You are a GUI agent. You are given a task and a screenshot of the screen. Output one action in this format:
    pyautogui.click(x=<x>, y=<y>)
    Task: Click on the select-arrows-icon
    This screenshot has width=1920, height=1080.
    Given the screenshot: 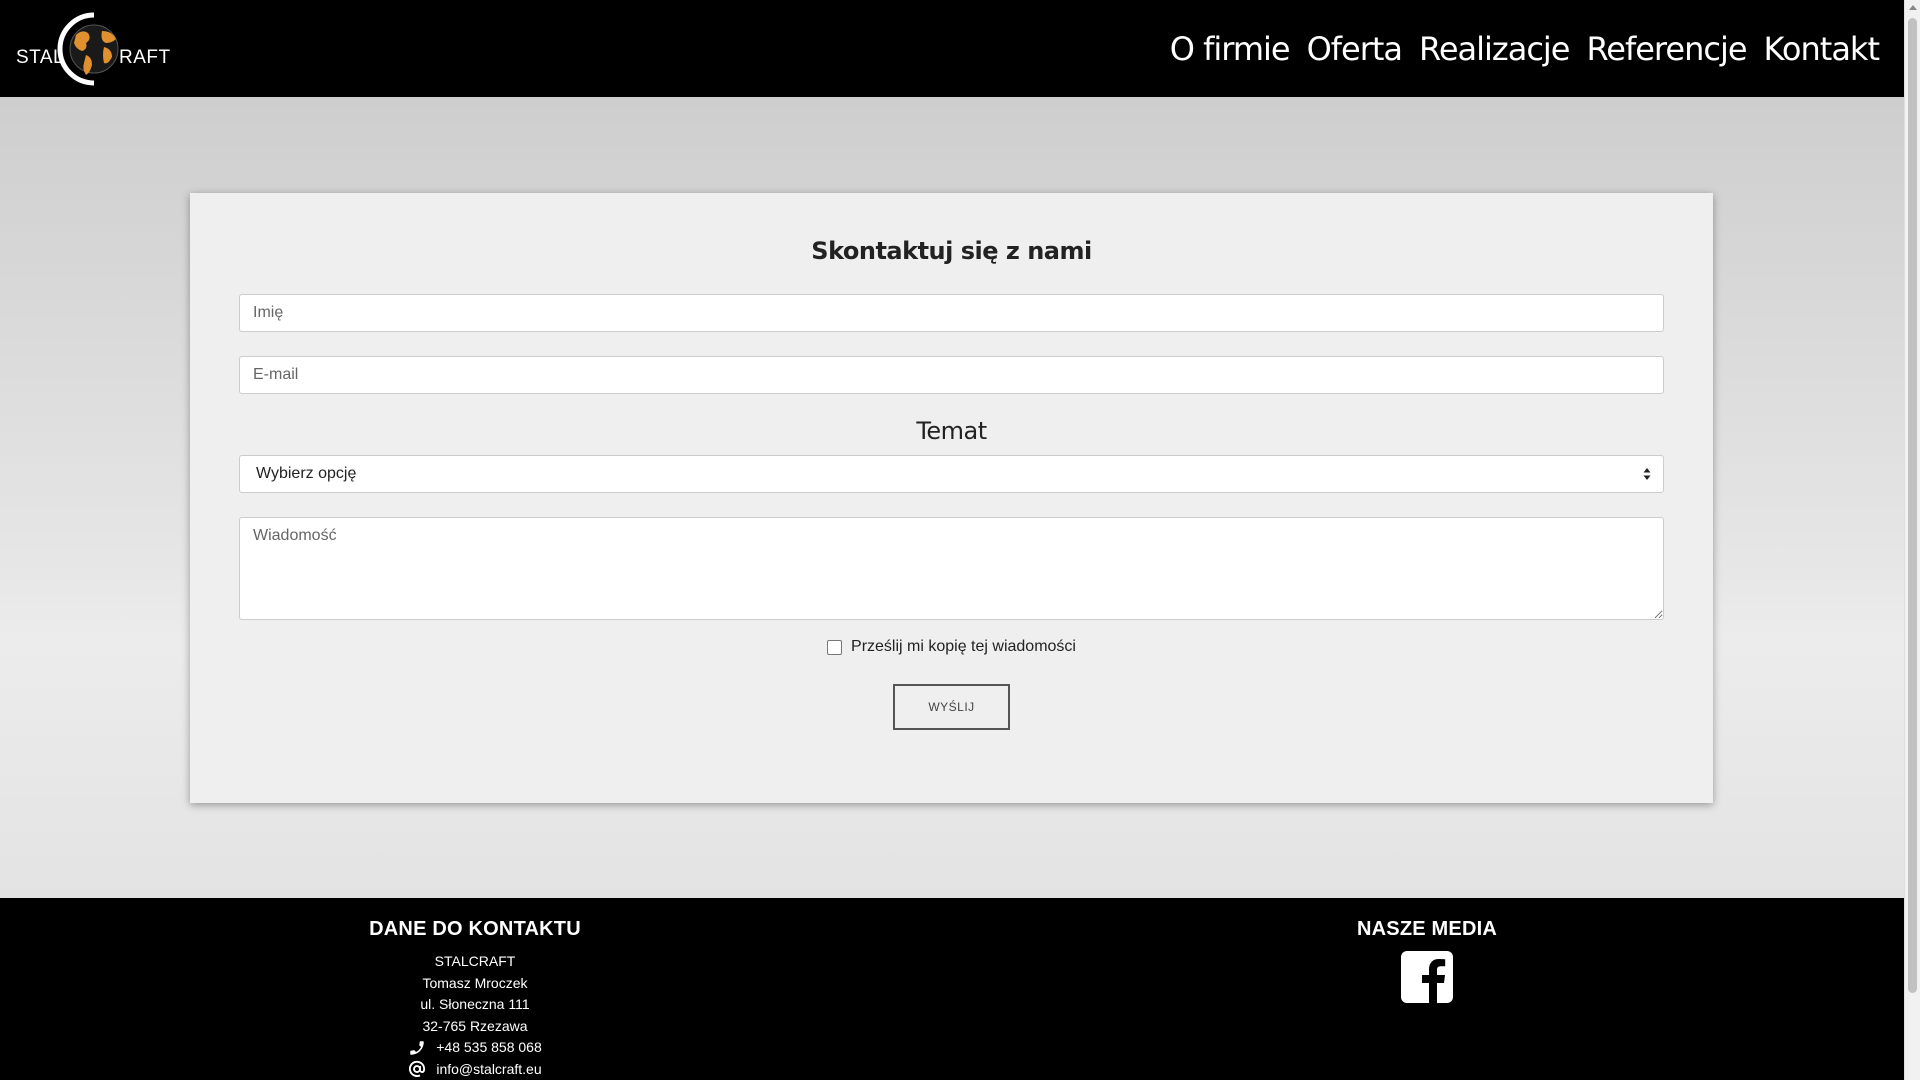 What is the action you would take?
    pyautogui.click(x=1647, y=474)
    